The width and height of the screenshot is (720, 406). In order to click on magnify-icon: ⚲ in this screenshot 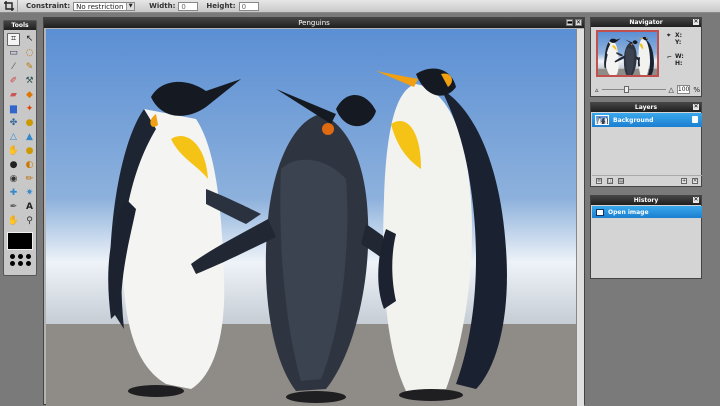, I will do `click(29, 221)`.